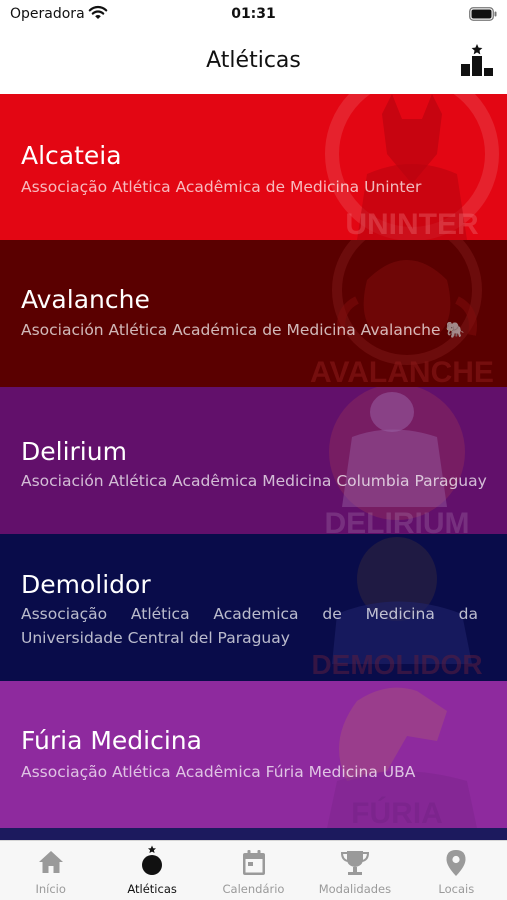 The height and width of the screenshot is (900, 507). Describe the element at coordinates (86, 584) in the screenshot. I see `athletic-name: Demolidor` at that location.